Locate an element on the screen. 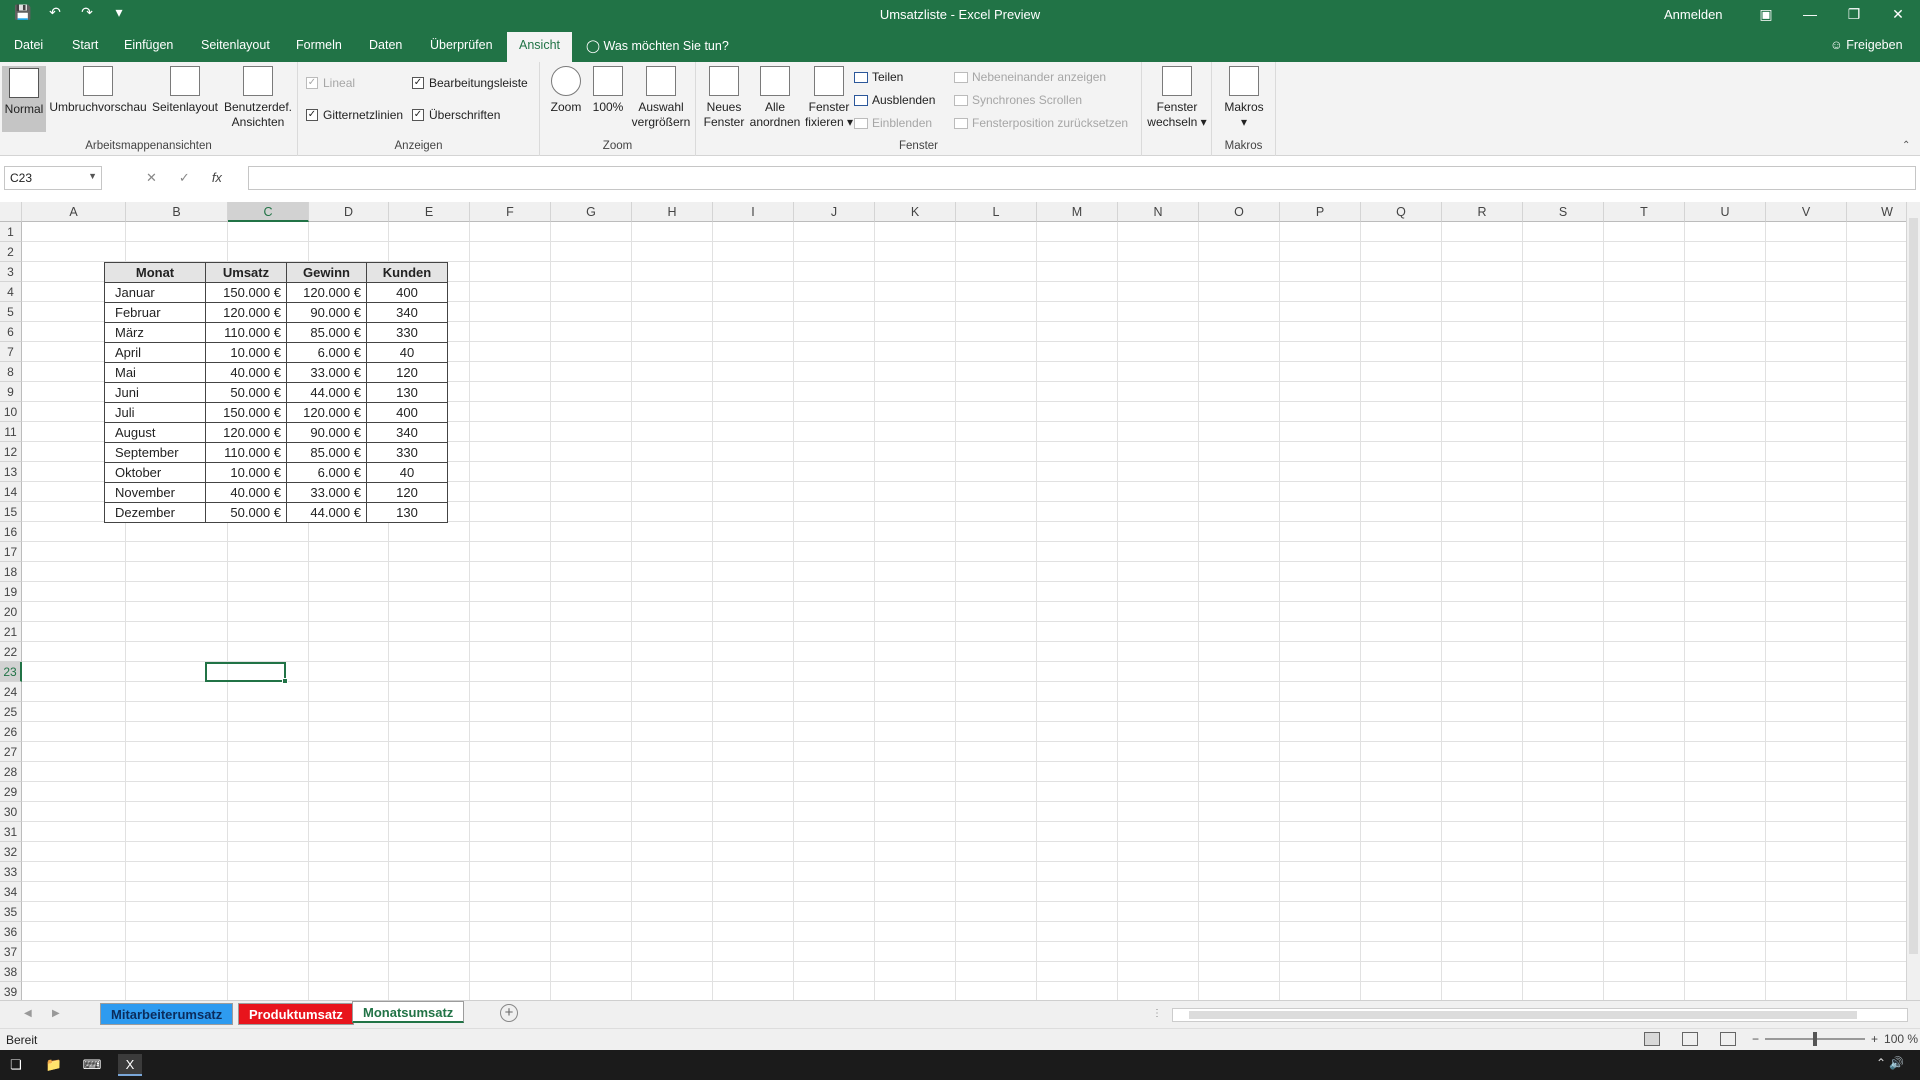 The height and width of the screenshot is (1080, 1920). row-header-33: 33 is located at coordinates (11, 872).